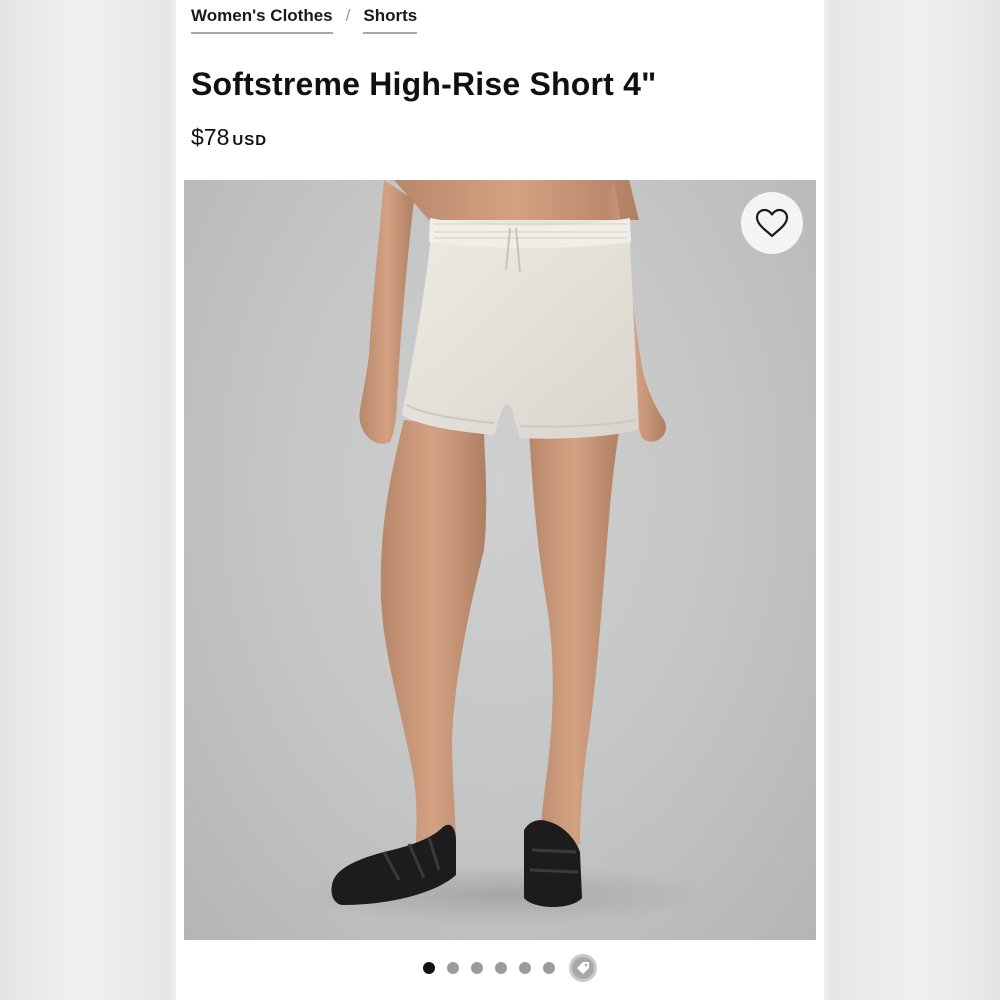 The width and height of the screenshot is (1000, 1000). I want to click on tag-icon, so click(583, 968).